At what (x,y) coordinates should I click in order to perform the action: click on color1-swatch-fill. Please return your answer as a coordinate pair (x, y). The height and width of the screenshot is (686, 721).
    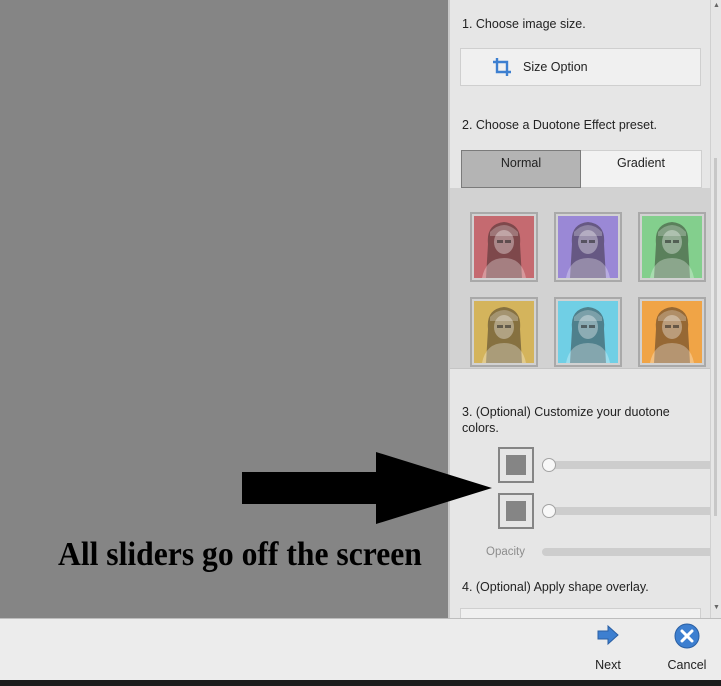
    Looking at the image, I should click on (516, 465).